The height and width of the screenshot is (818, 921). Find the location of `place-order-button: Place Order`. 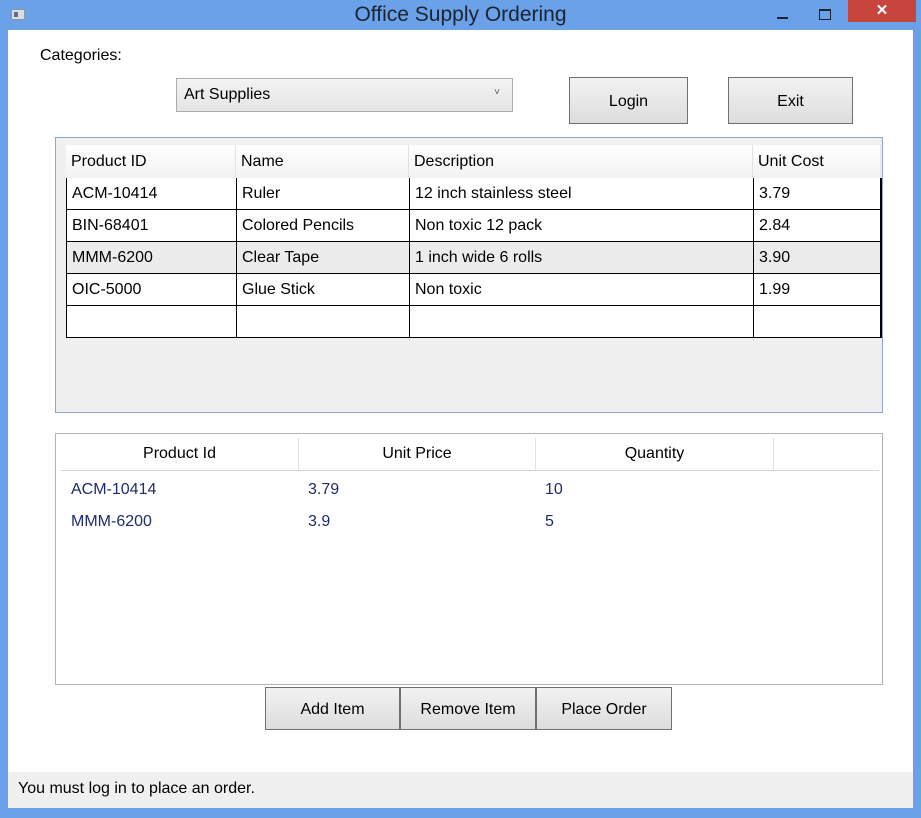

place-order-button: Place Order is located at coordinates (604, 708).